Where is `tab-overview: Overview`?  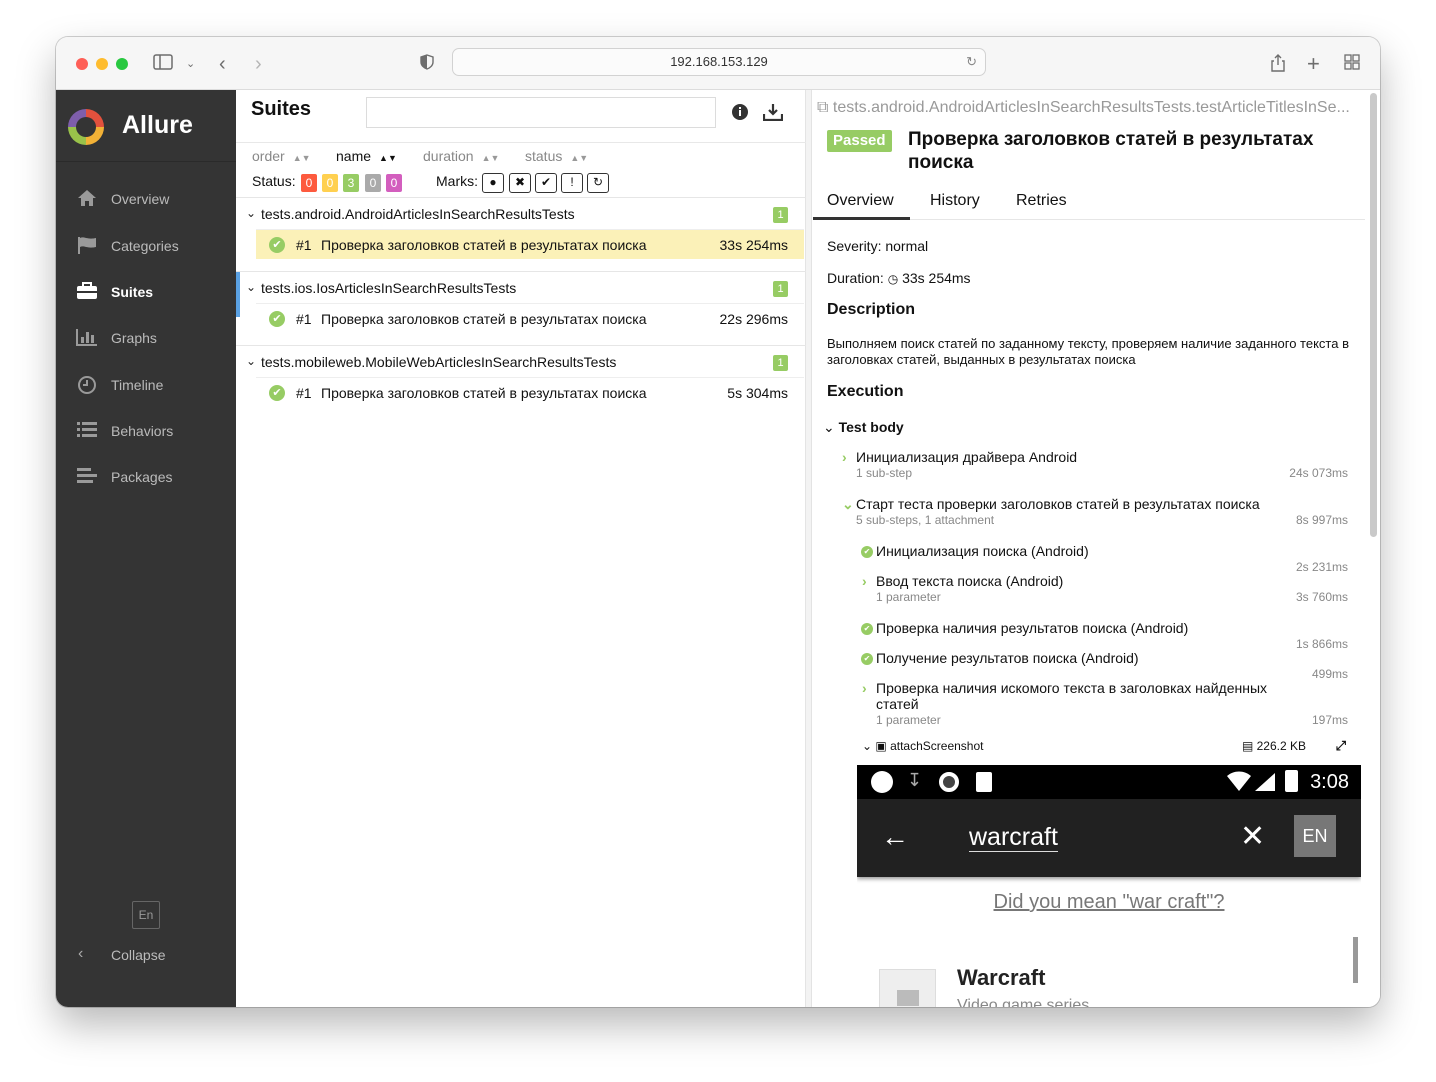
tab-overview: Overview is located at coordinates (860, 201).